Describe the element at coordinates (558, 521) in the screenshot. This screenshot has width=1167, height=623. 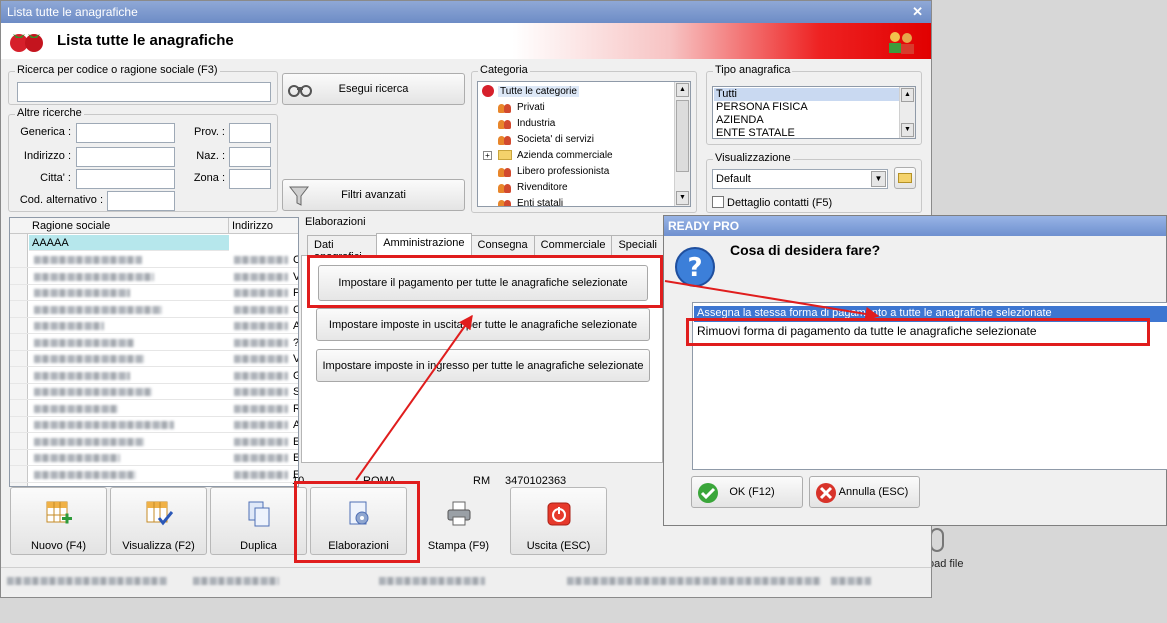
I see `uscita-button: Uscita (ESC)` at that location.